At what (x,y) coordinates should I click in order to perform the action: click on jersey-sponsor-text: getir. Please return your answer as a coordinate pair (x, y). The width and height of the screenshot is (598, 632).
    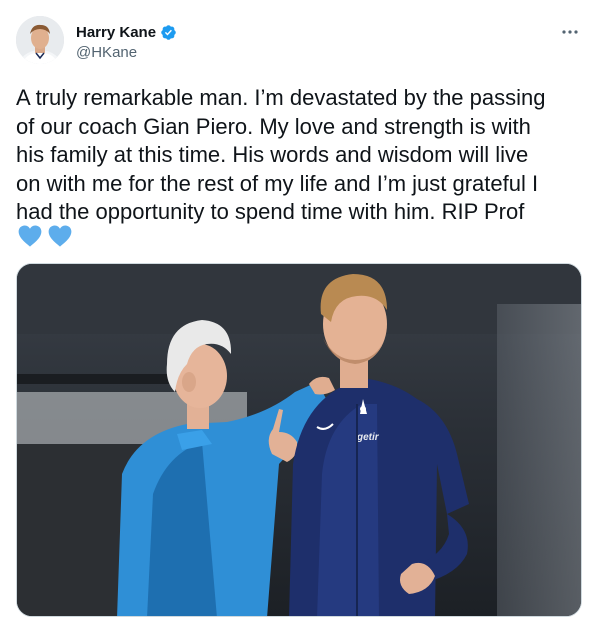
    Looking at the image, I should click on (368, 437).